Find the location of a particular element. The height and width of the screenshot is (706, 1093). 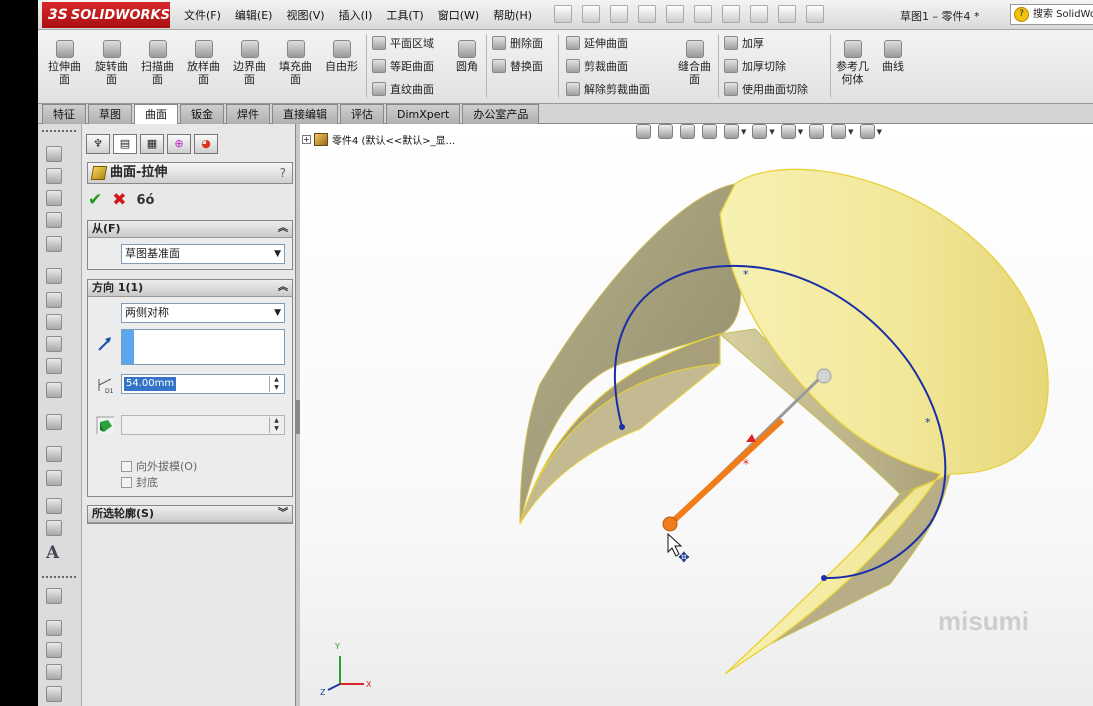

tab-weldments: 焊件 is located at coordinates (248, 114).